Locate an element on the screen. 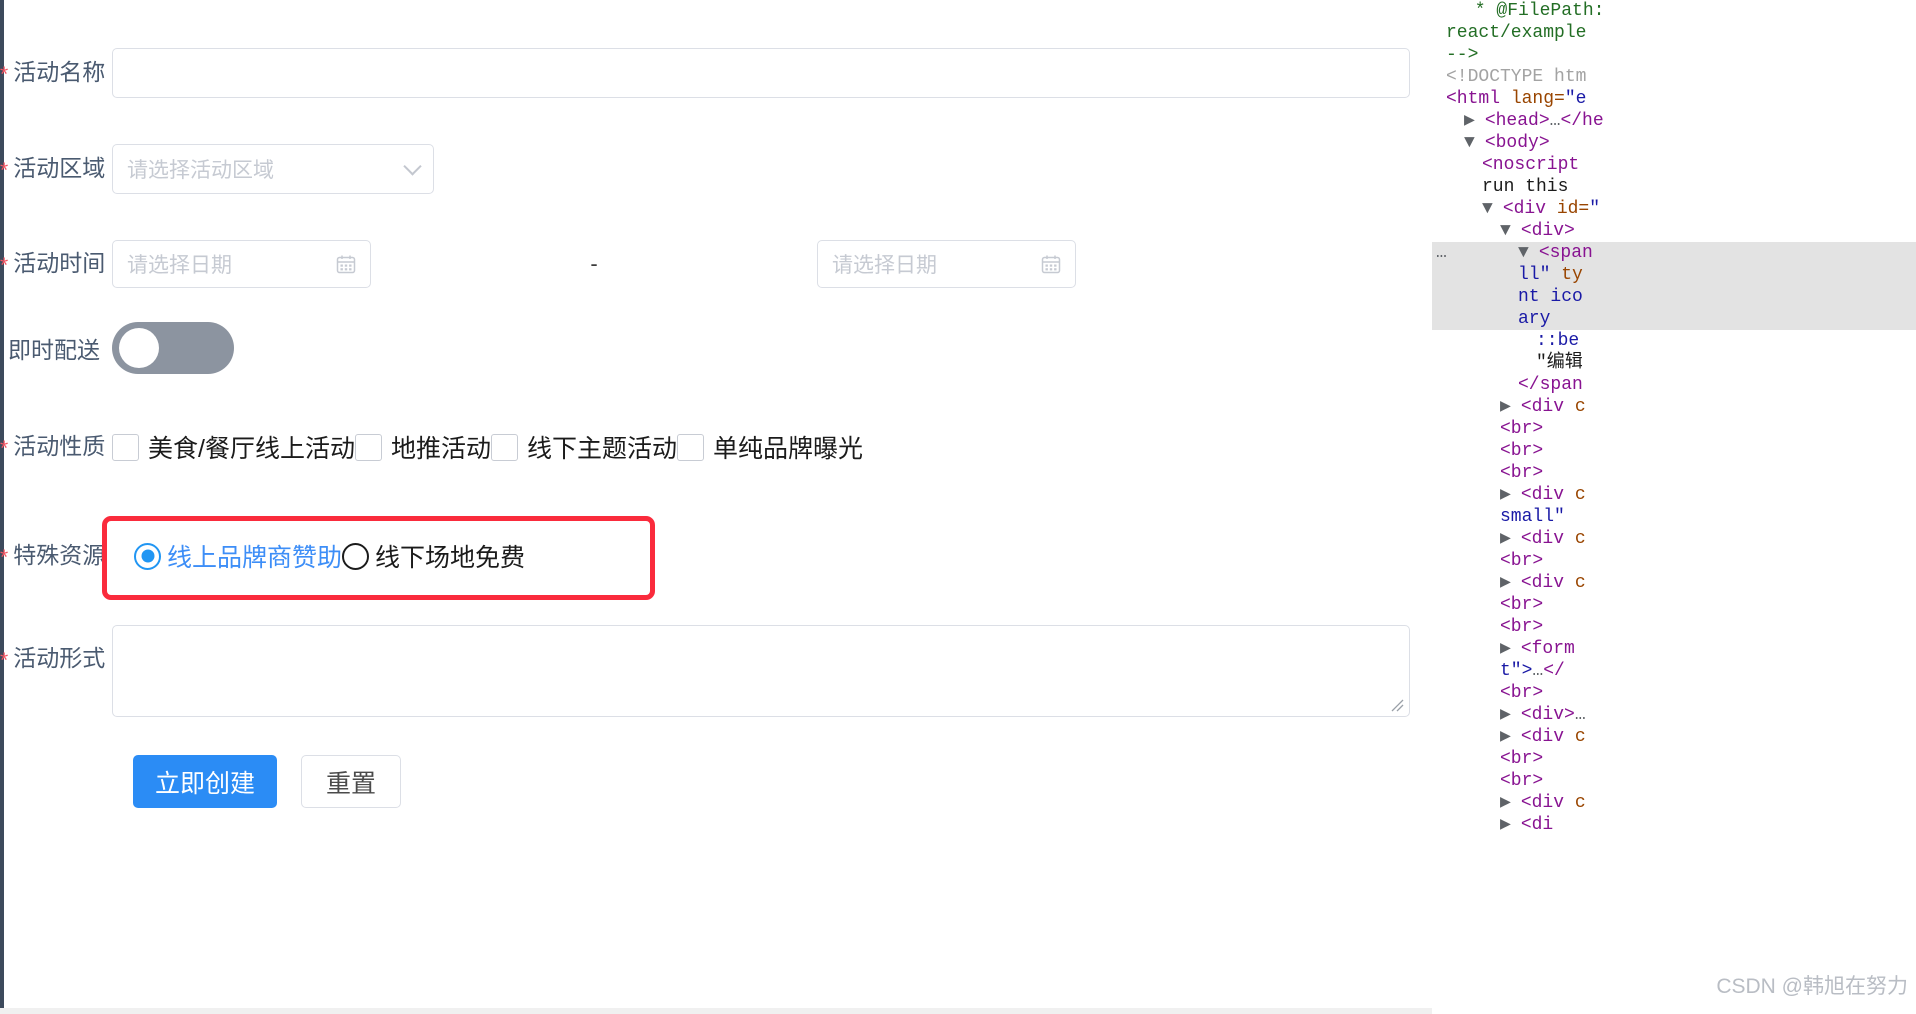 The height and width of the screenshot is (1014, 1916). resize-grip-icon is located at coordinates (1397, 705).